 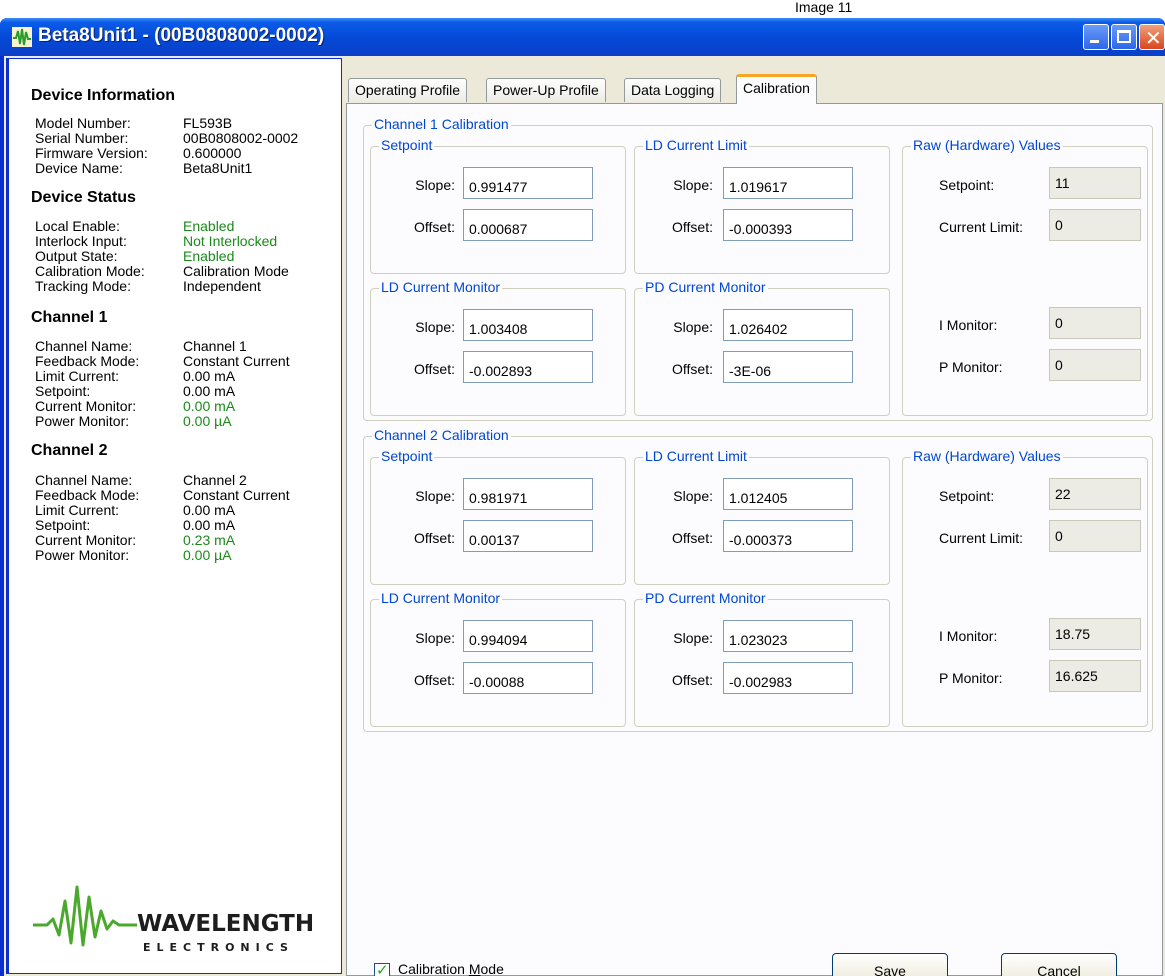 What do you see at coordinates (705, 287) in the screenshot?
I see `ch1-pd-current-monitor-title: PD Current Monitor` at bounding box center [705, 287].